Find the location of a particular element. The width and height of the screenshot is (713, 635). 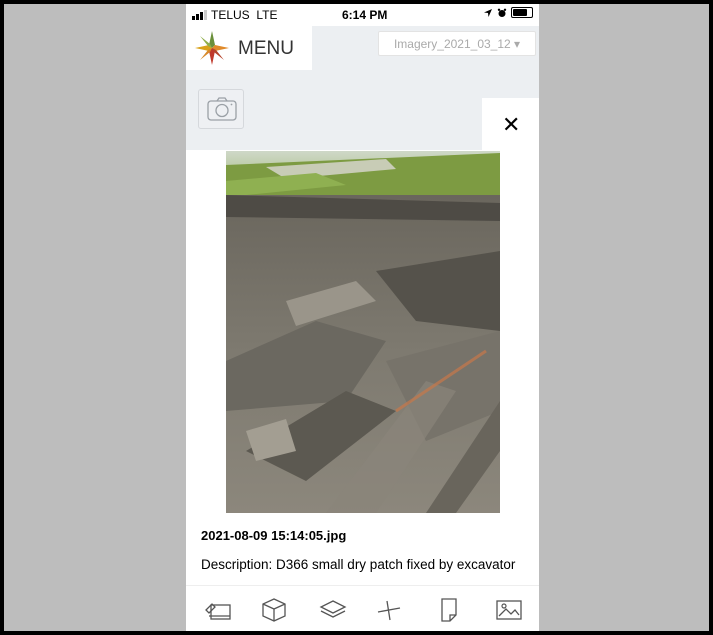

signal-icon is located at coordinates (199, 15).